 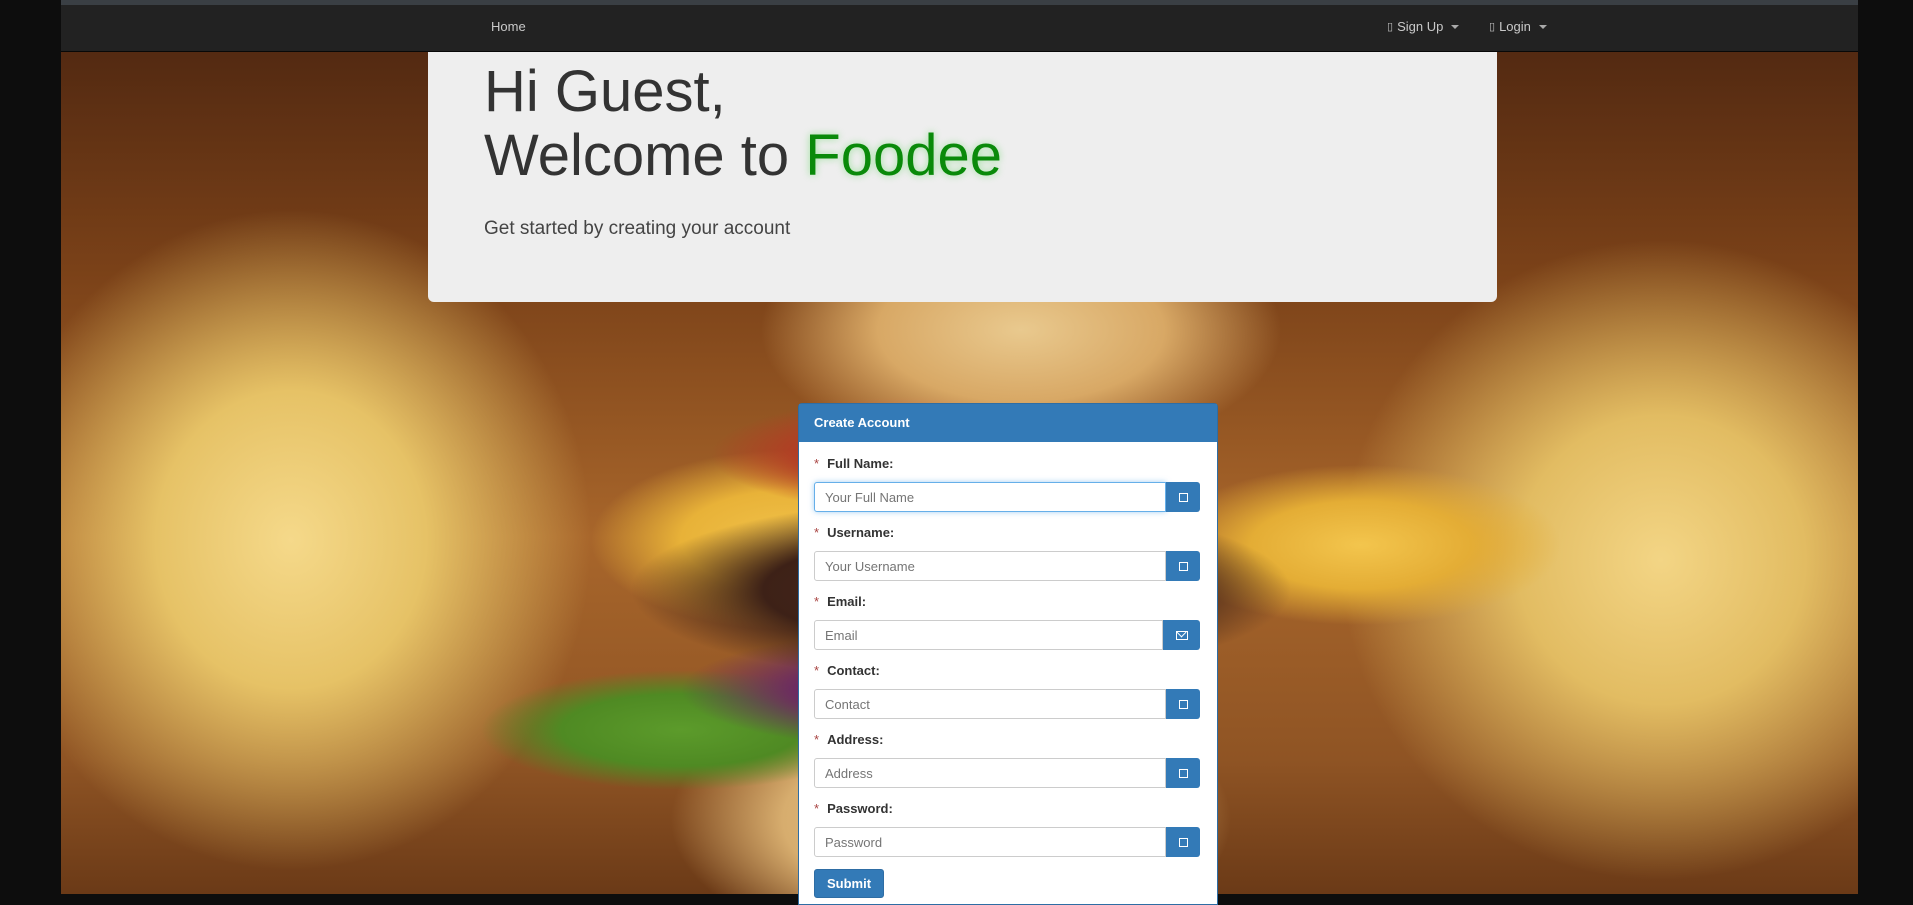 What do you see at coordinates (990, 566) in the screenshot?
I see `username-input` at bounding box center [990, 566].